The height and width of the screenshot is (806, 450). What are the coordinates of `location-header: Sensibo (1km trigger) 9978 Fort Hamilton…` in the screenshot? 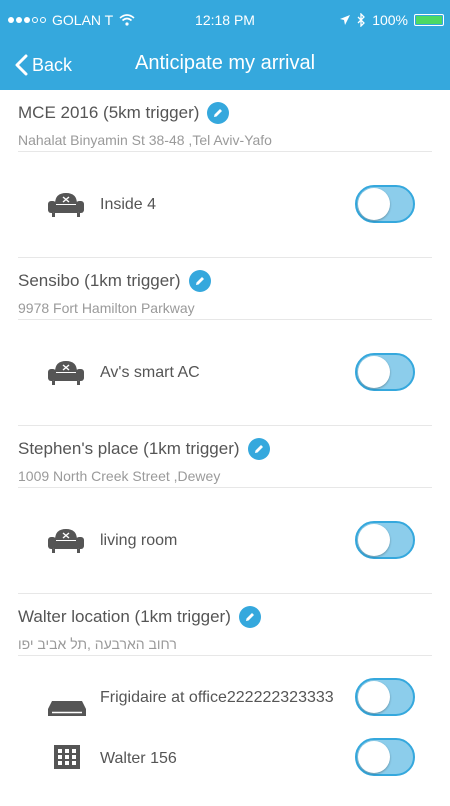 It's located at (225, 289).